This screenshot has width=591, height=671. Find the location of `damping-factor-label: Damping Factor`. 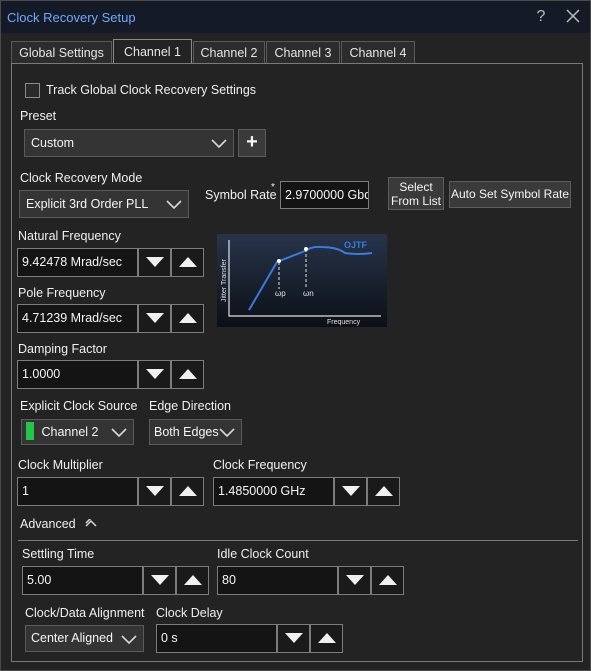

damping-factor-label: Damping Factor is located at coordinates (62, 349).